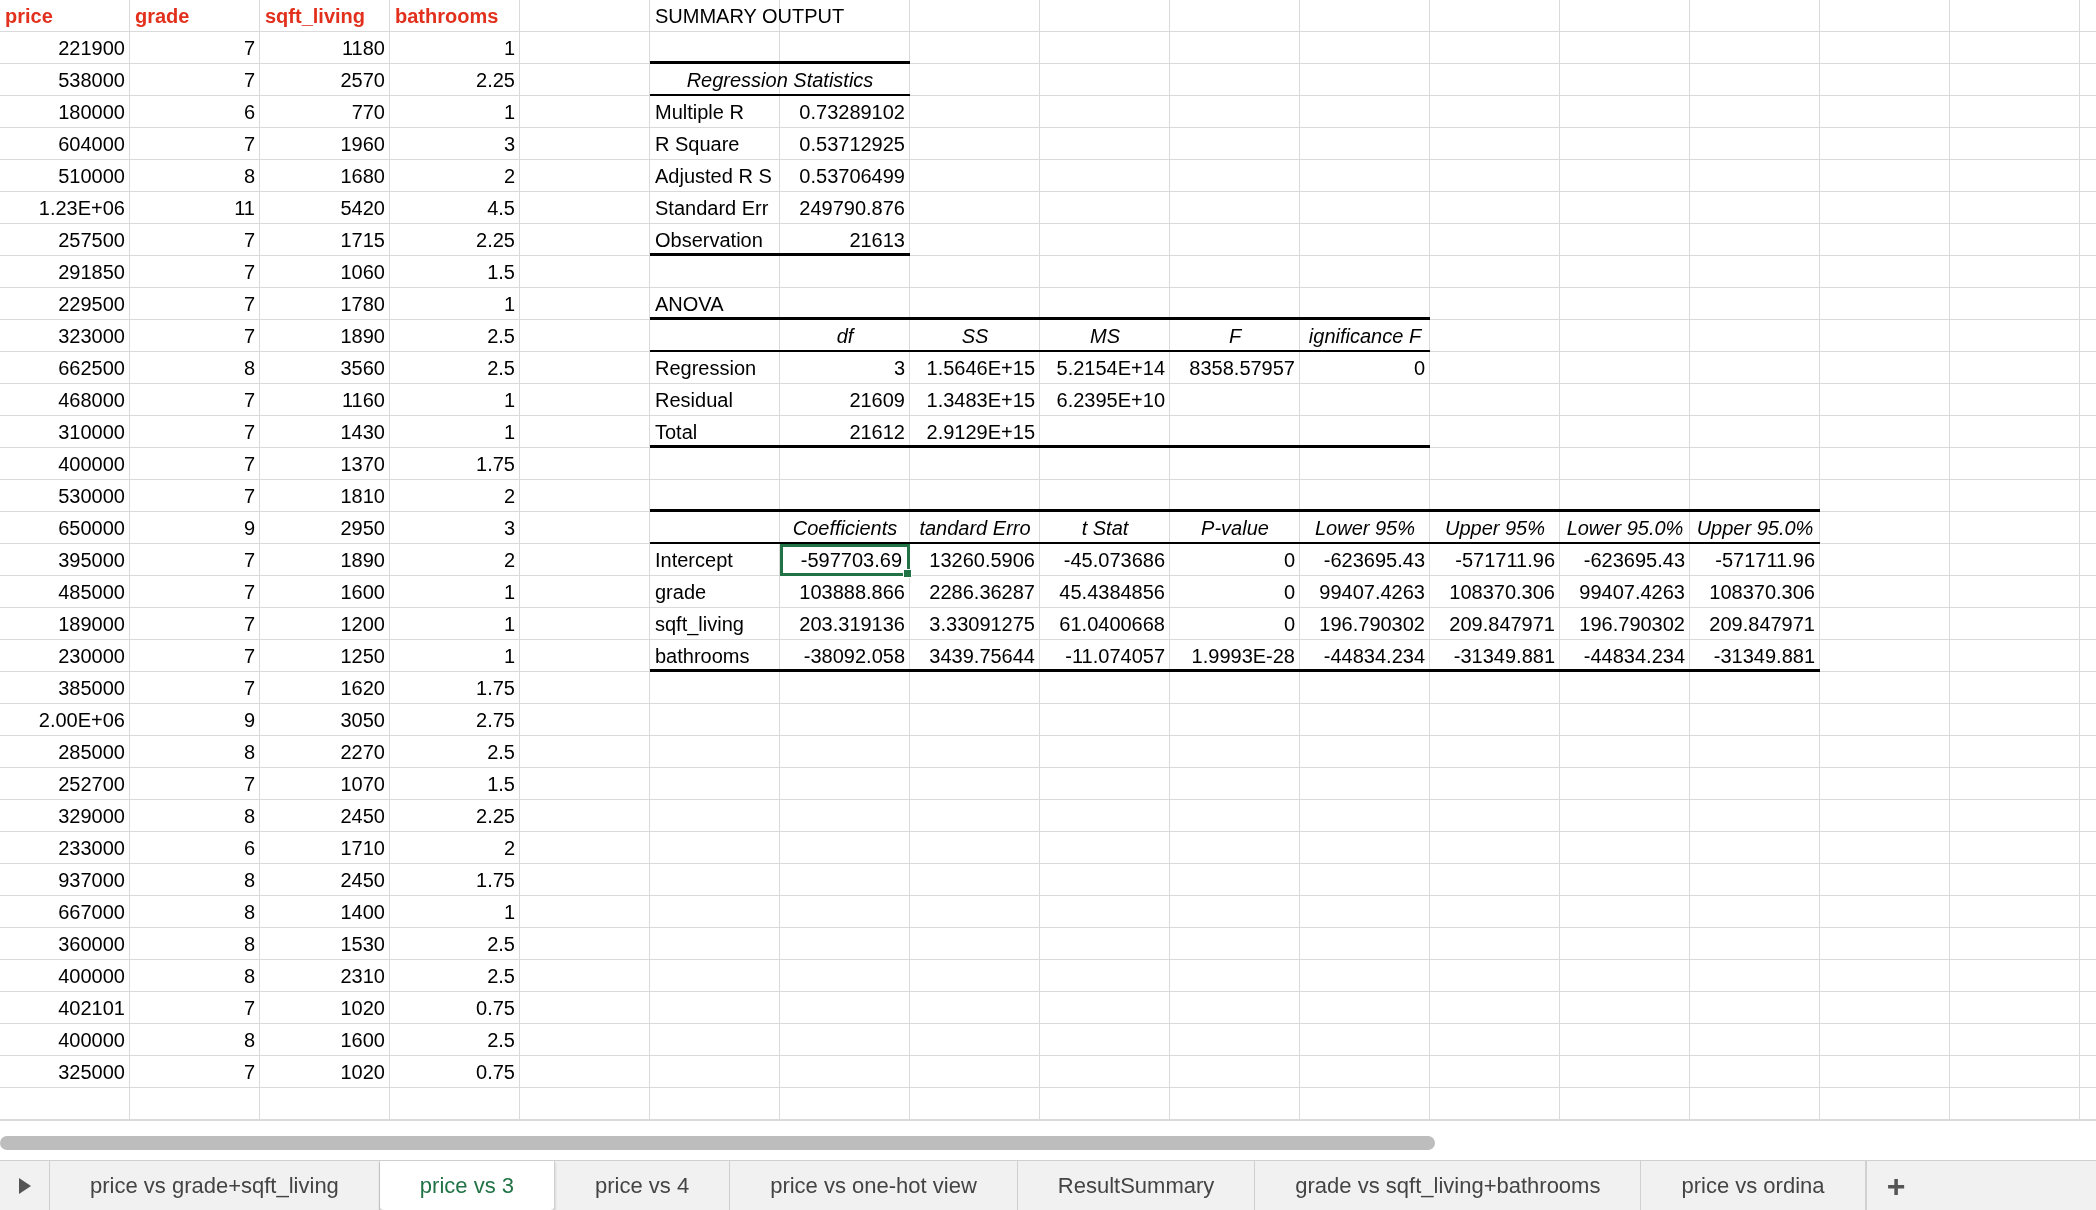 The width and height of the screenshot is (2096, 1210). Describe the element at coordinates (1105, 560) in the screenshot. I see `table-cell: -45.073686` at that location.